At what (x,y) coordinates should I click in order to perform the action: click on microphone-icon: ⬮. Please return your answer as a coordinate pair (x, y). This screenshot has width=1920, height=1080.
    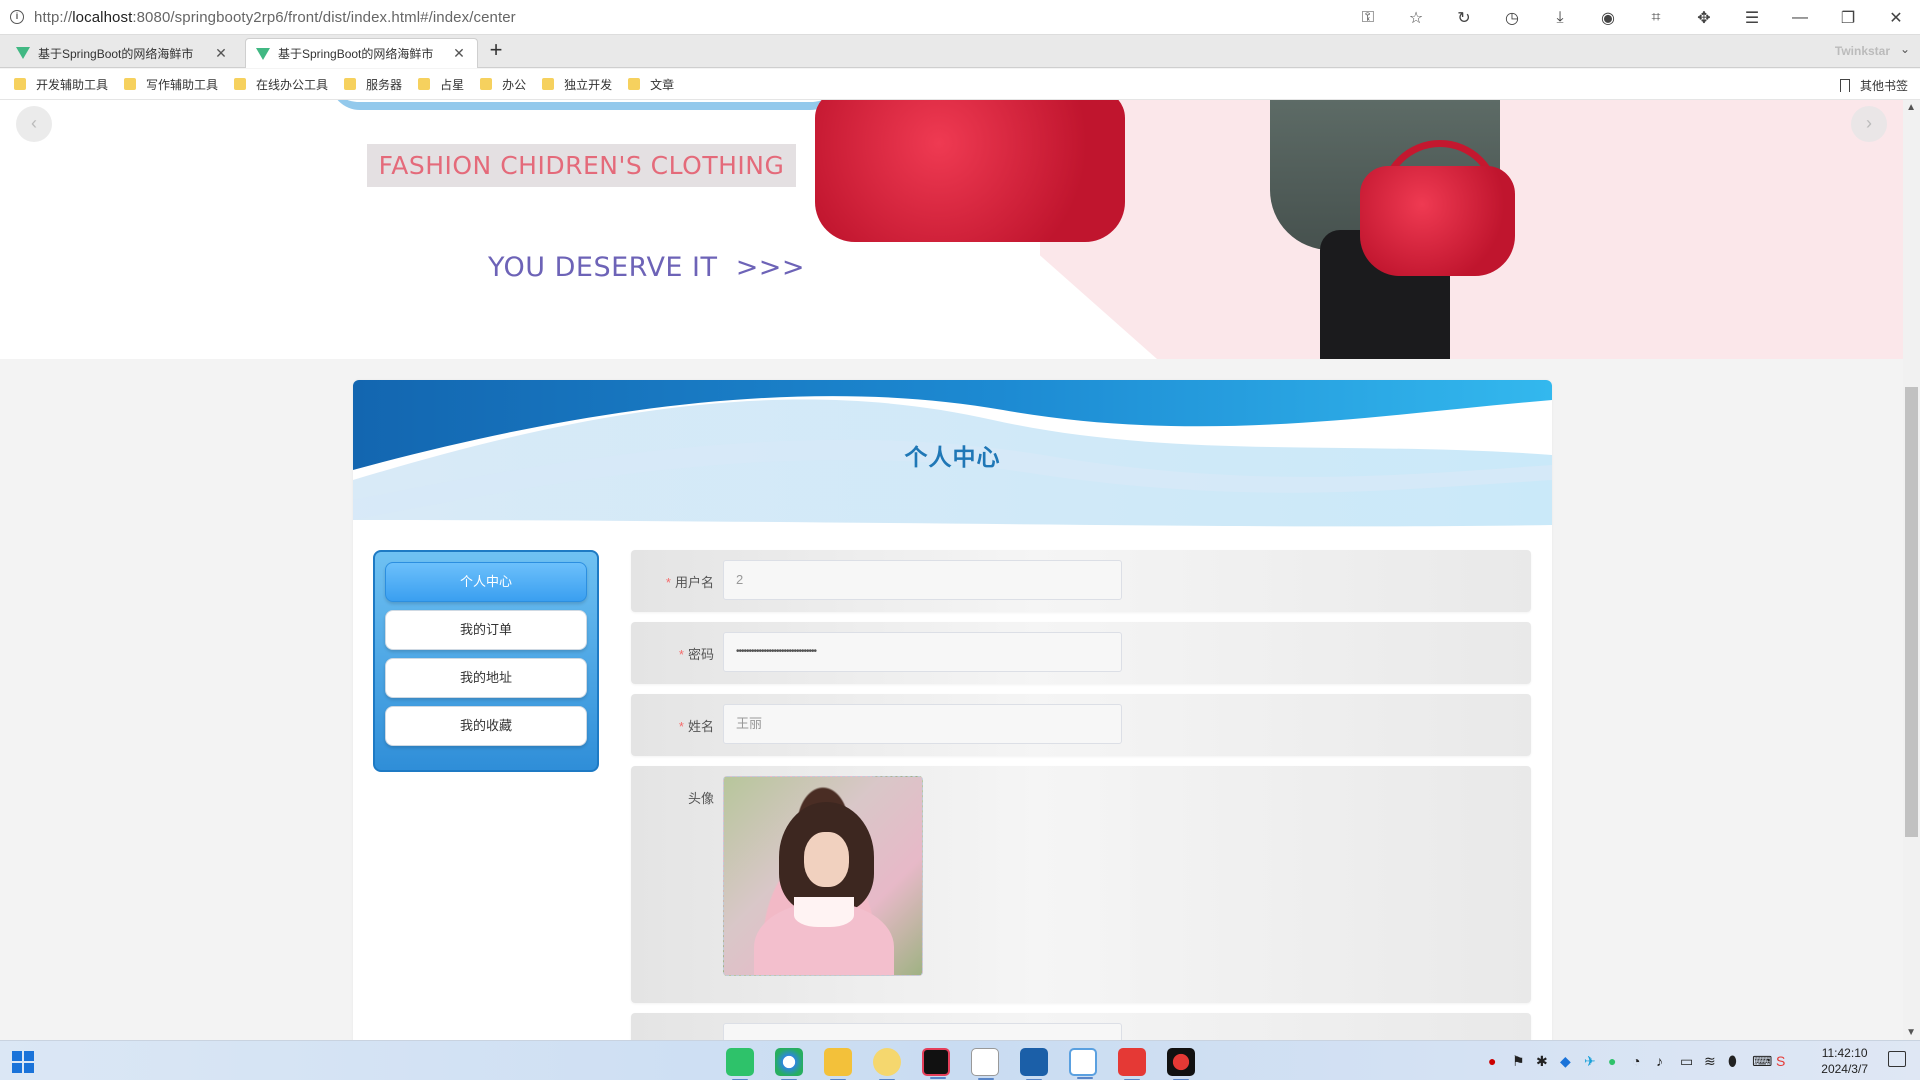
    Looking at the image, I should click on (1732, 1061).